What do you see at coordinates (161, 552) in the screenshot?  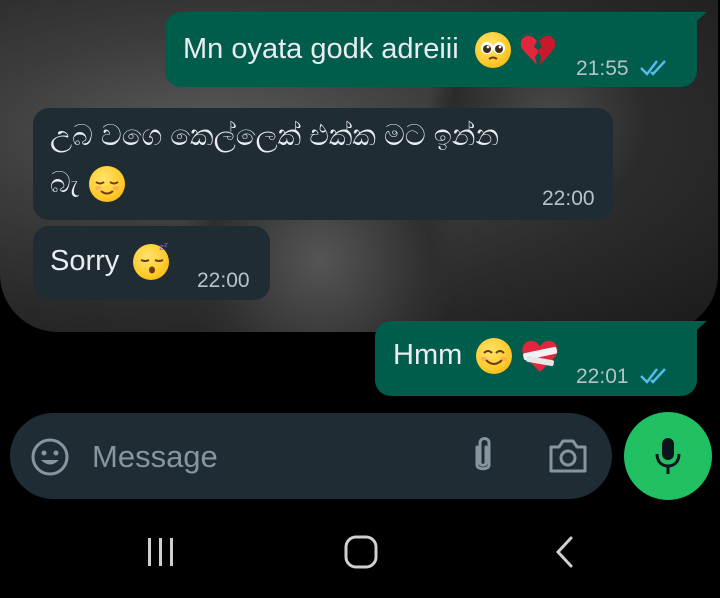 I see `recents-icon` at bounding box center [161, 552].